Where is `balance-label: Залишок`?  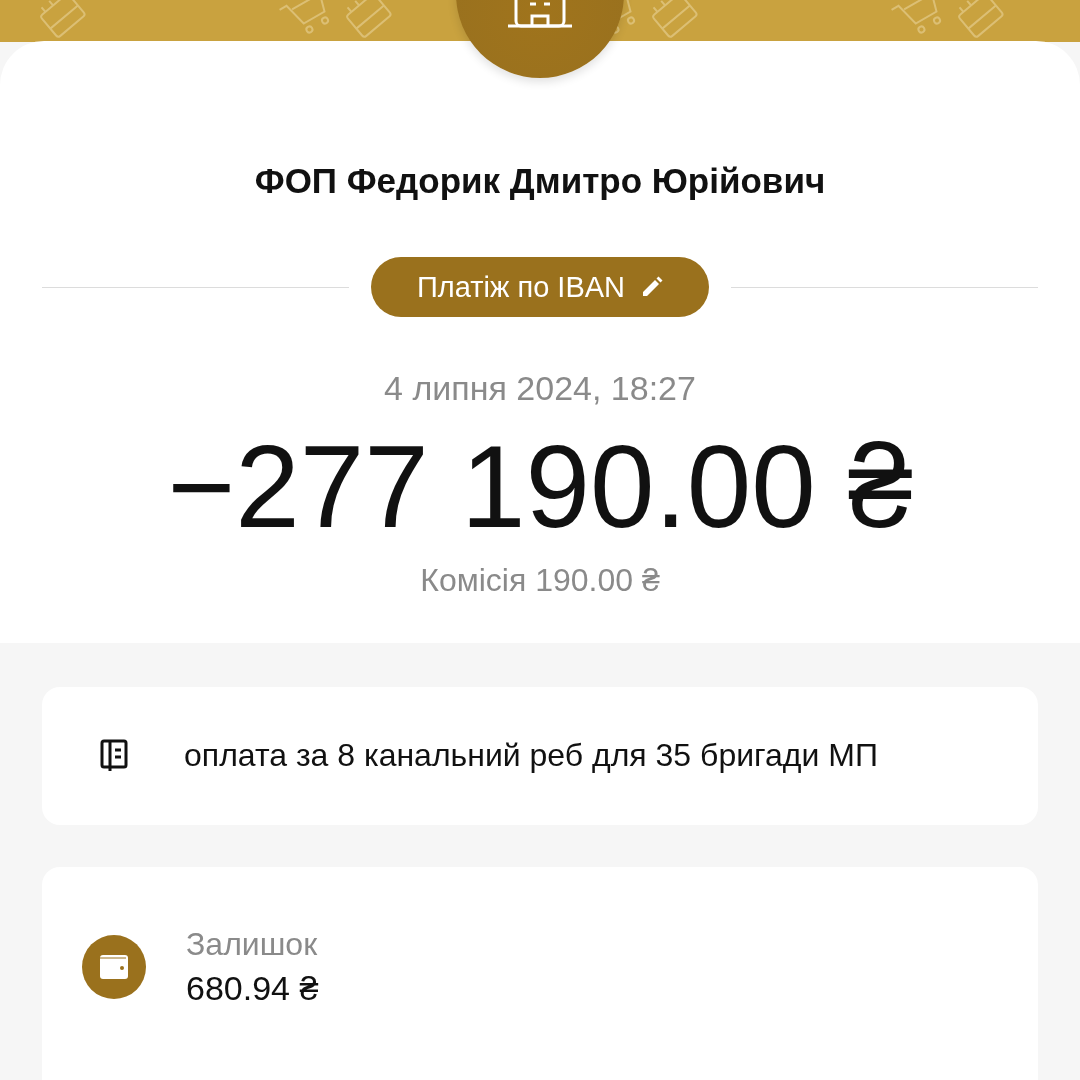
balance-label: Залишок is located at coordinates (252, 944).